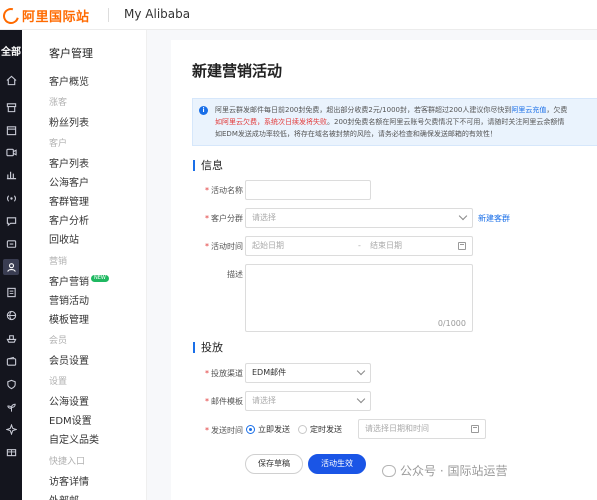  What do you see at coordinates (224, 246) in the screenshot?
I see `activity-time-label: * 活动时间` at bounding box center [224, 246].